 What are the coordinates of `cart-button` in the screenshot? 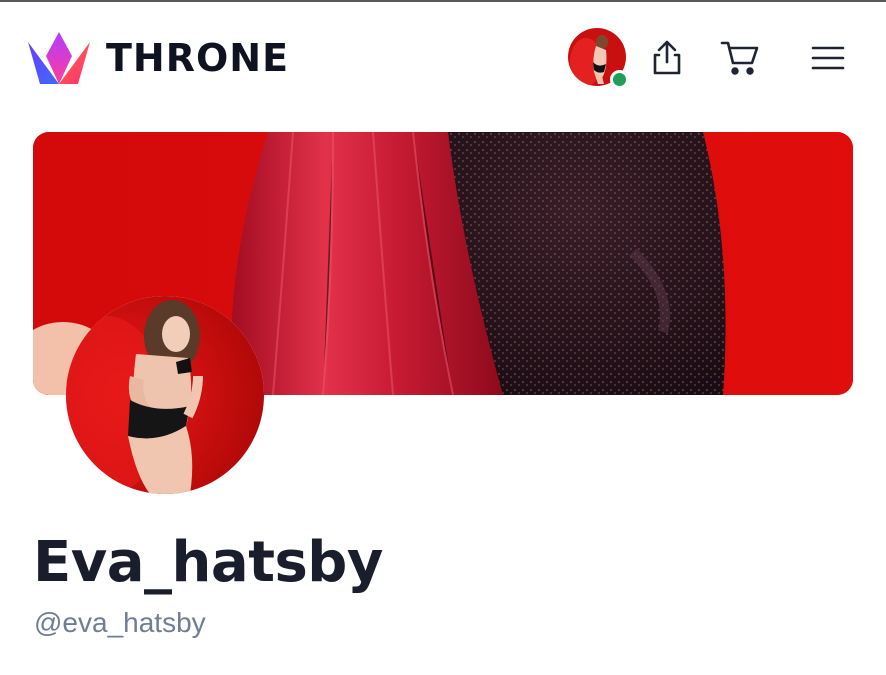 It's located at (740, 58).